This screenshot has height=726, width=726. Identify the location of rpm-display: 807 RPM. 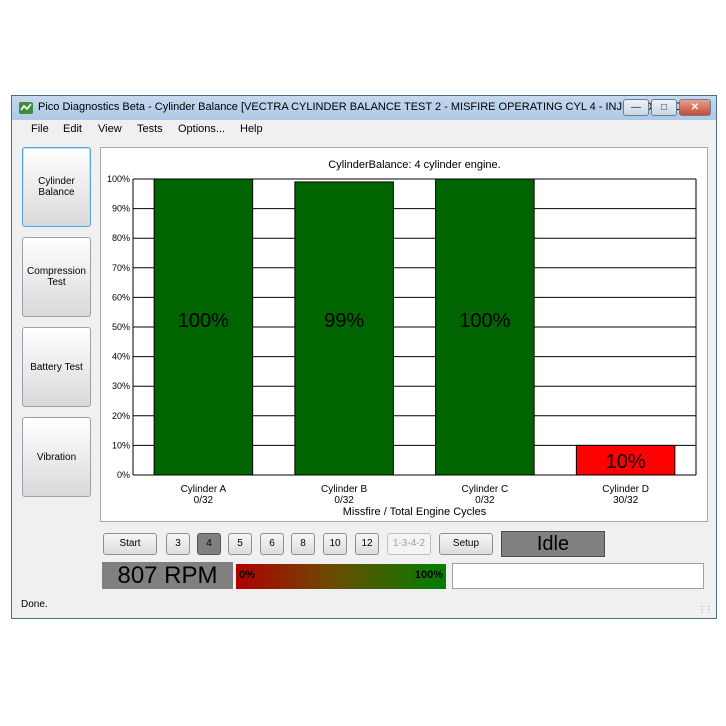
(167, 575).